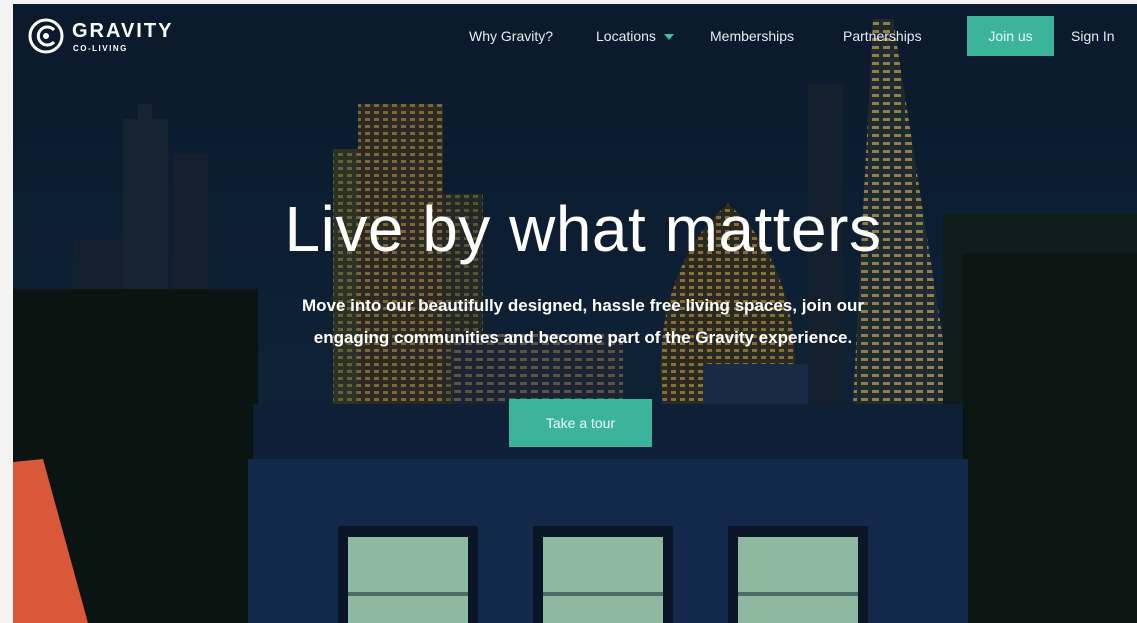 The height and width of the screenshot is (623, 1137). Describe the element at coordinates (123, 31) in the screenshot. I see `brand-name: GRAVITY` at that location.